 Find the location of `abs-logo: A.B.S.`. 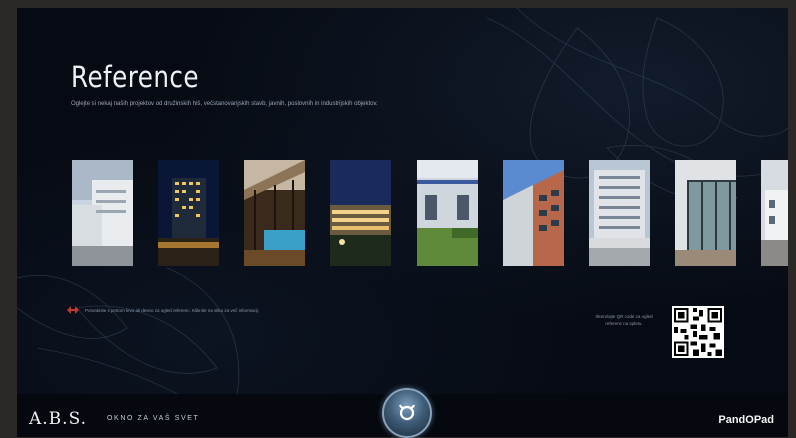

abs-logo: A.B.S. is located at coordinates (58, 419).